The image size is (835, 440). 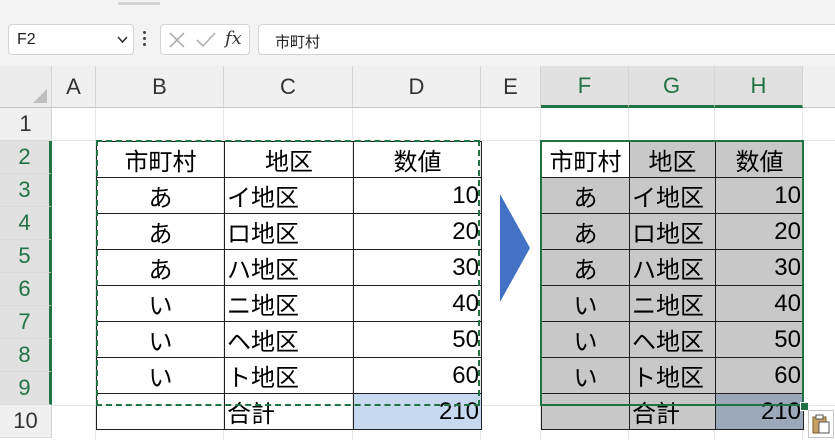 I want to click on cell-g7: ヘ地区, so click(x=672, y=339).